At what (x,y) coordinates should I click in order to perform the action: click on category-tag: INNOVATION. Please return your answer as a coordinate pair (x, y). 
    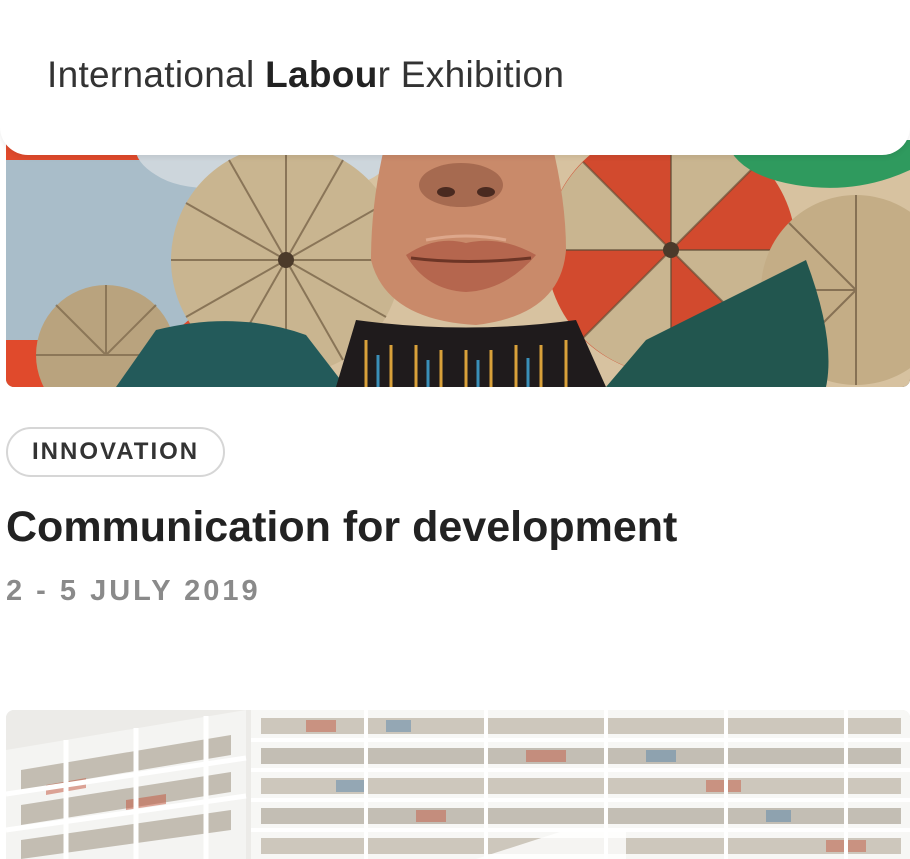
    Looking at the image, I should click on (116, 452).